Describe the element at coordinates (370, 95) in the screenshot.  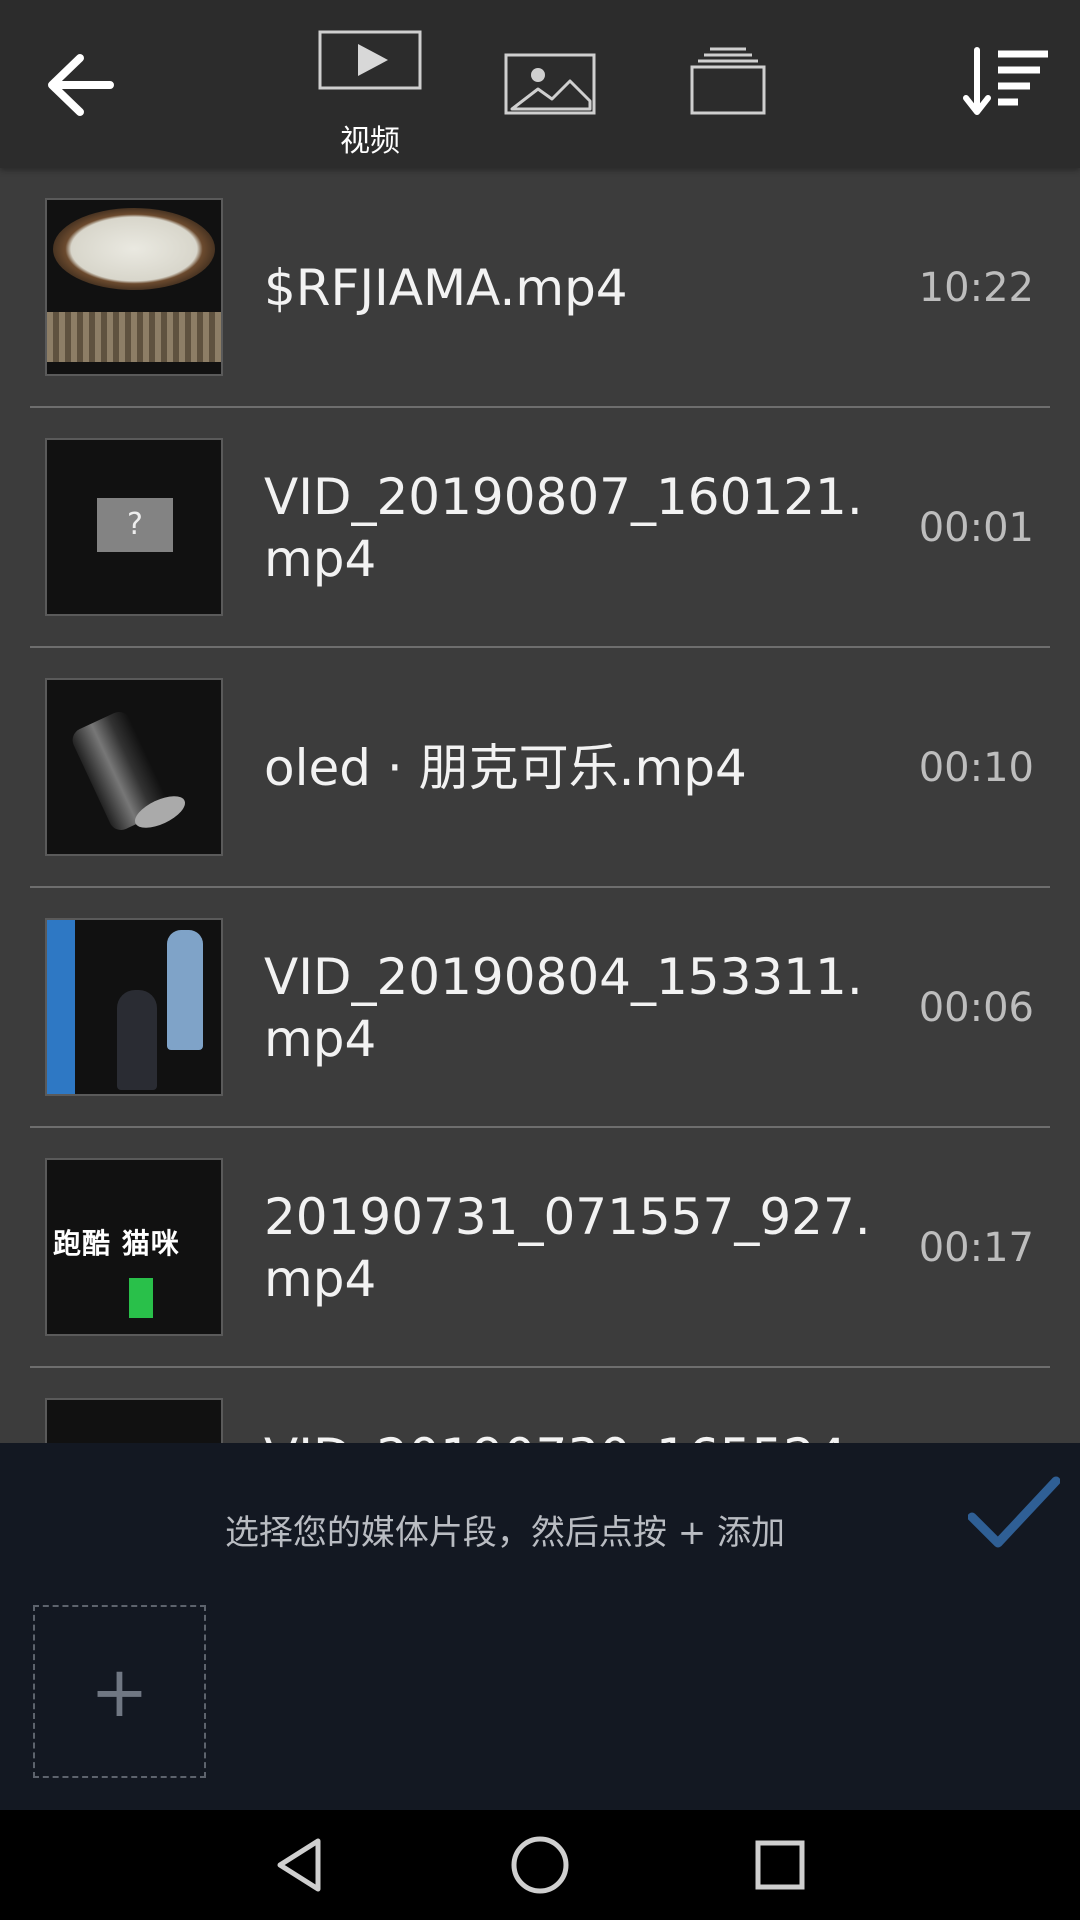
I see `tab-video: 视频` at that location.